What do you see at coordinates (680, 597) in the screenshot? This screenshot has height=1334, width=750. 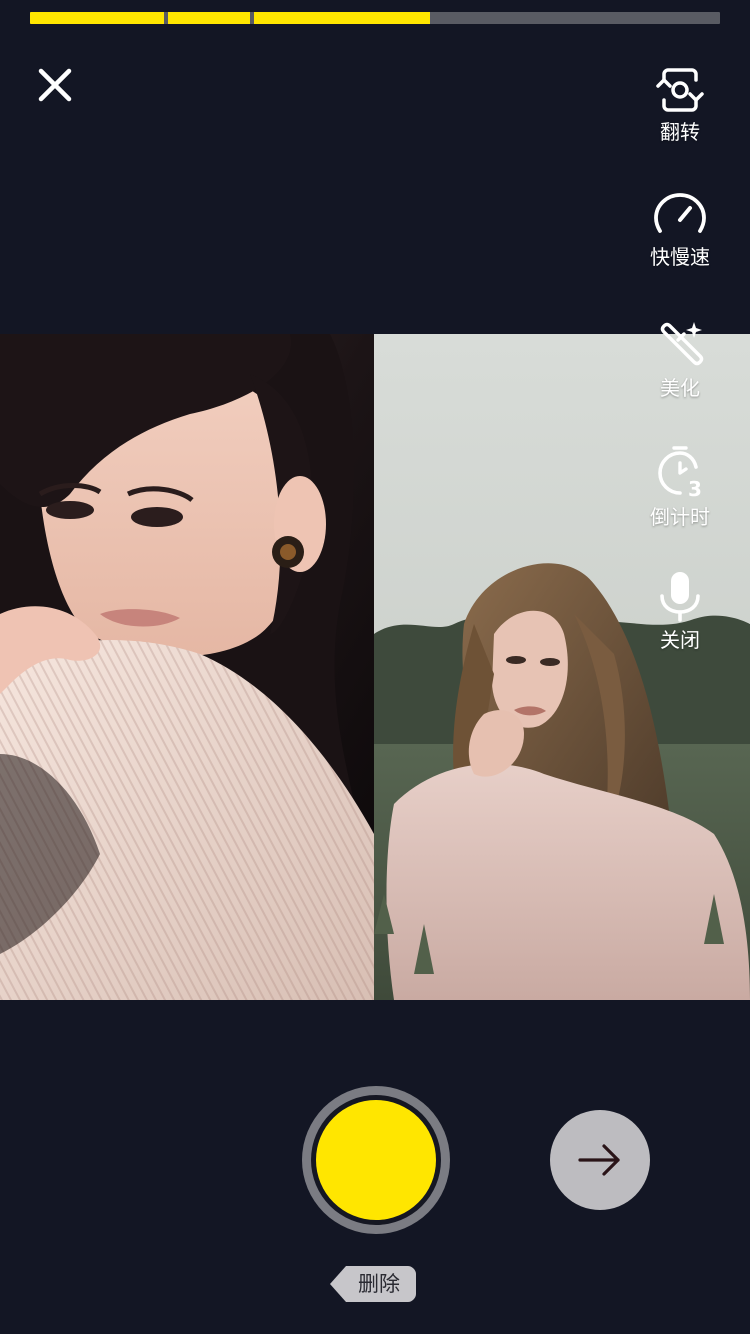 I see `microphone-icon` at bounding box center [680, 597].